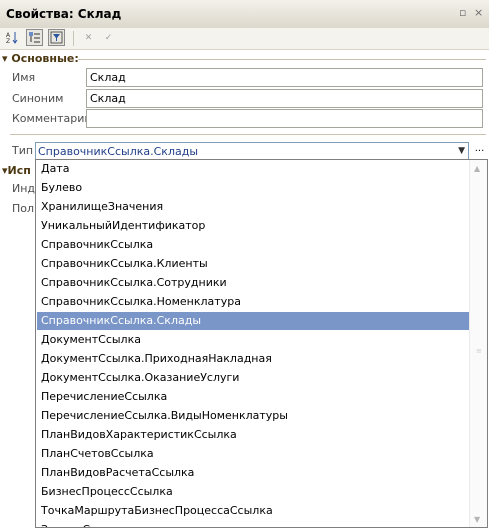  I want to click on pin-icon: ▫, so click(462, 12).